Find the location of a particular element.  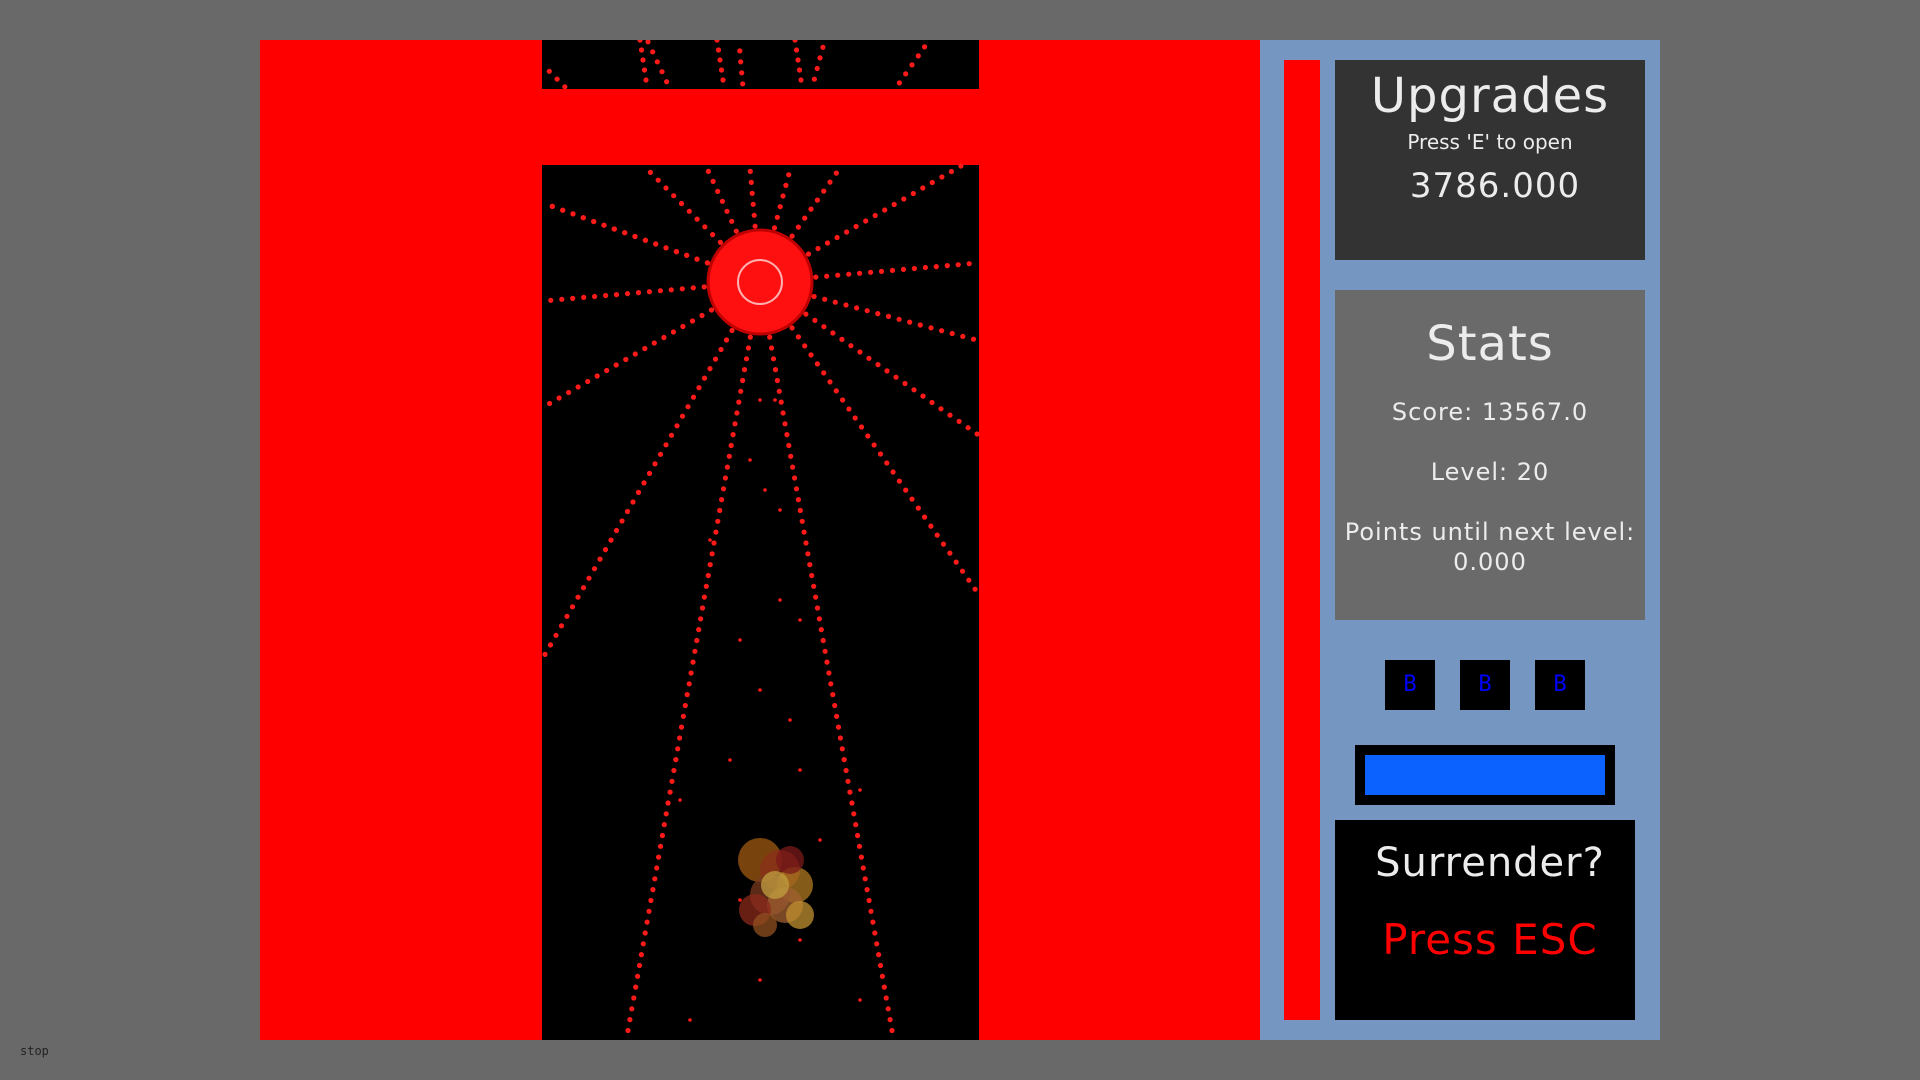

energy-bar is located at coordinates (1485, 775).